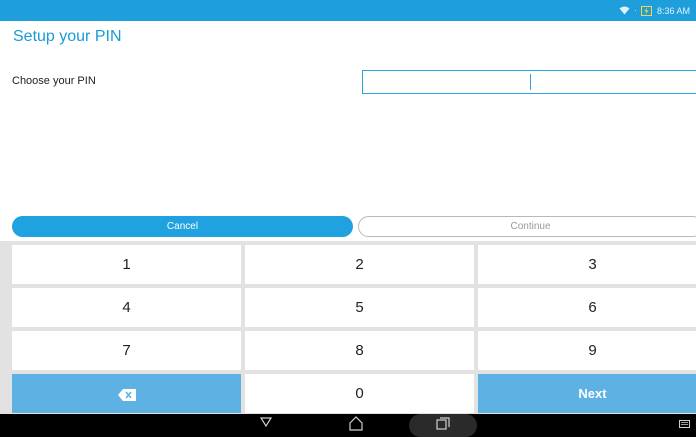 The image size is (696, 437). Describe the element at coordinates (587, 350) in the screenshot. I see `key-9: 9` at that location.